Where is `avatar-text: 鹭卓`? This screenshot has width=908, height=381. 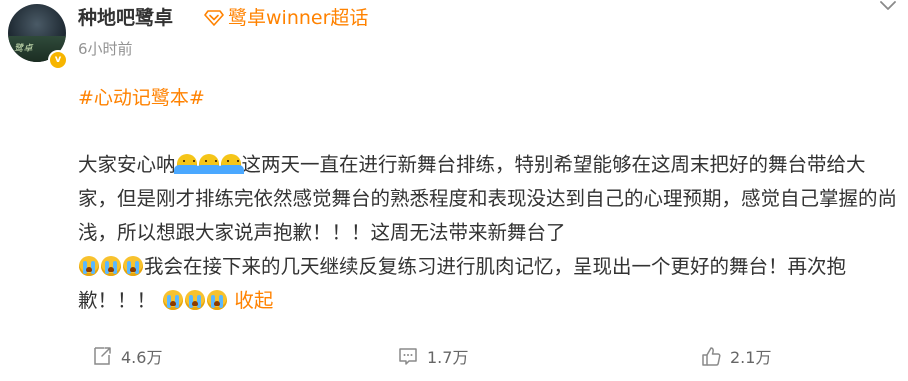 avatar-text: 鹭卓 is located at coordinates (24, 49).